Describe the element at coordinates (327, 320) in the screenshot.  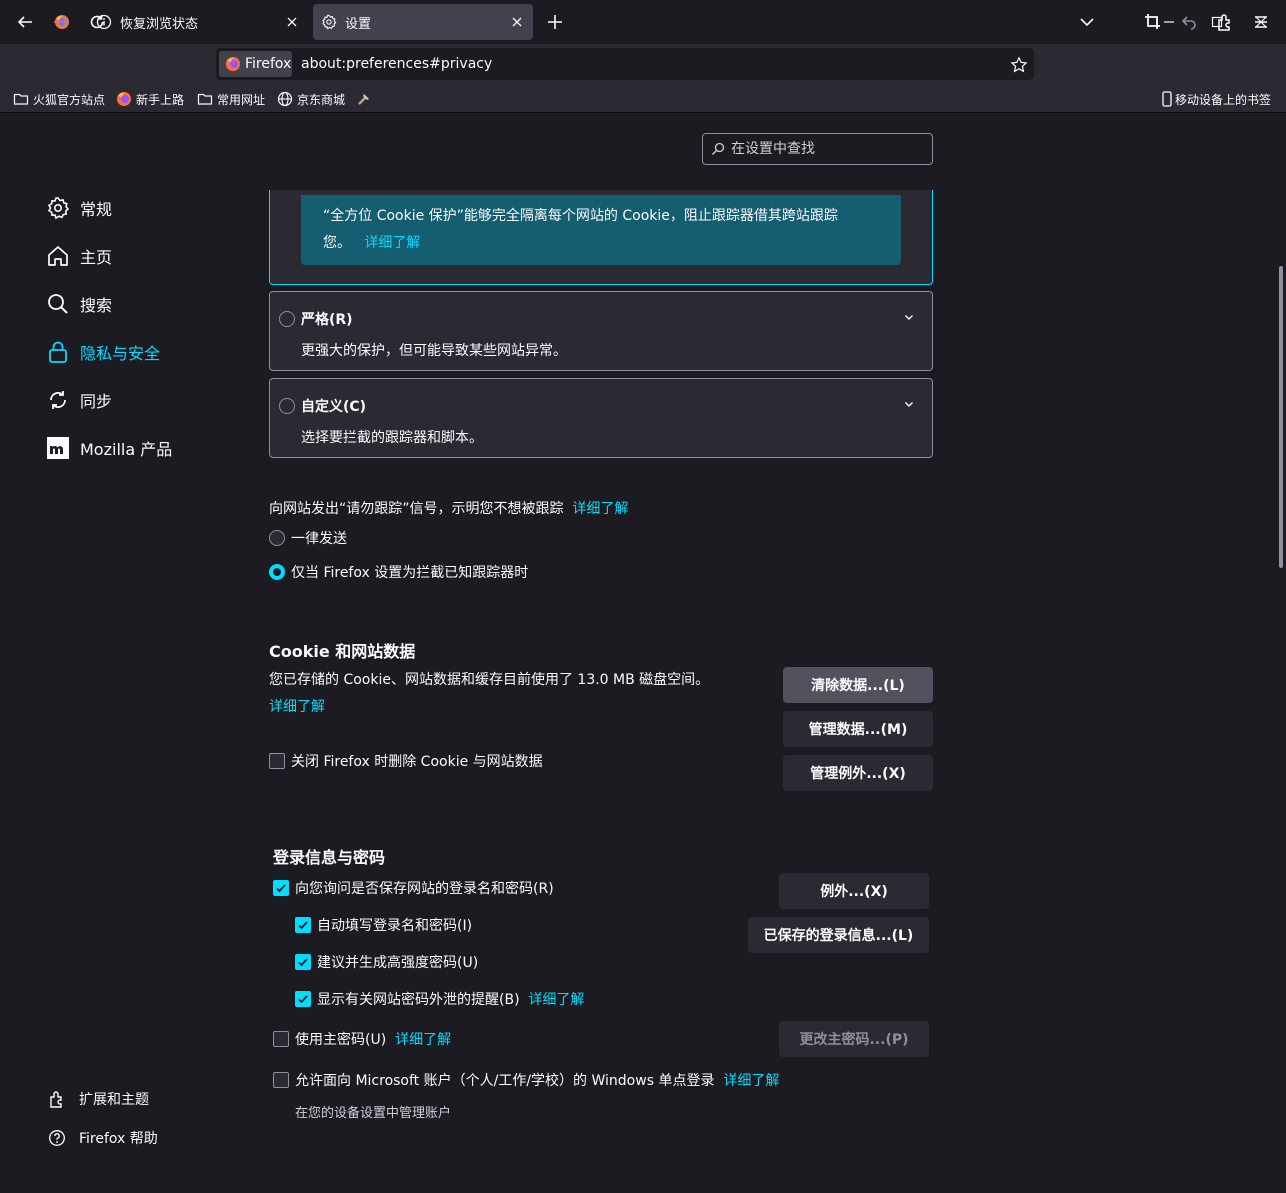
I see `strict-title: 严格(R)` at that location.